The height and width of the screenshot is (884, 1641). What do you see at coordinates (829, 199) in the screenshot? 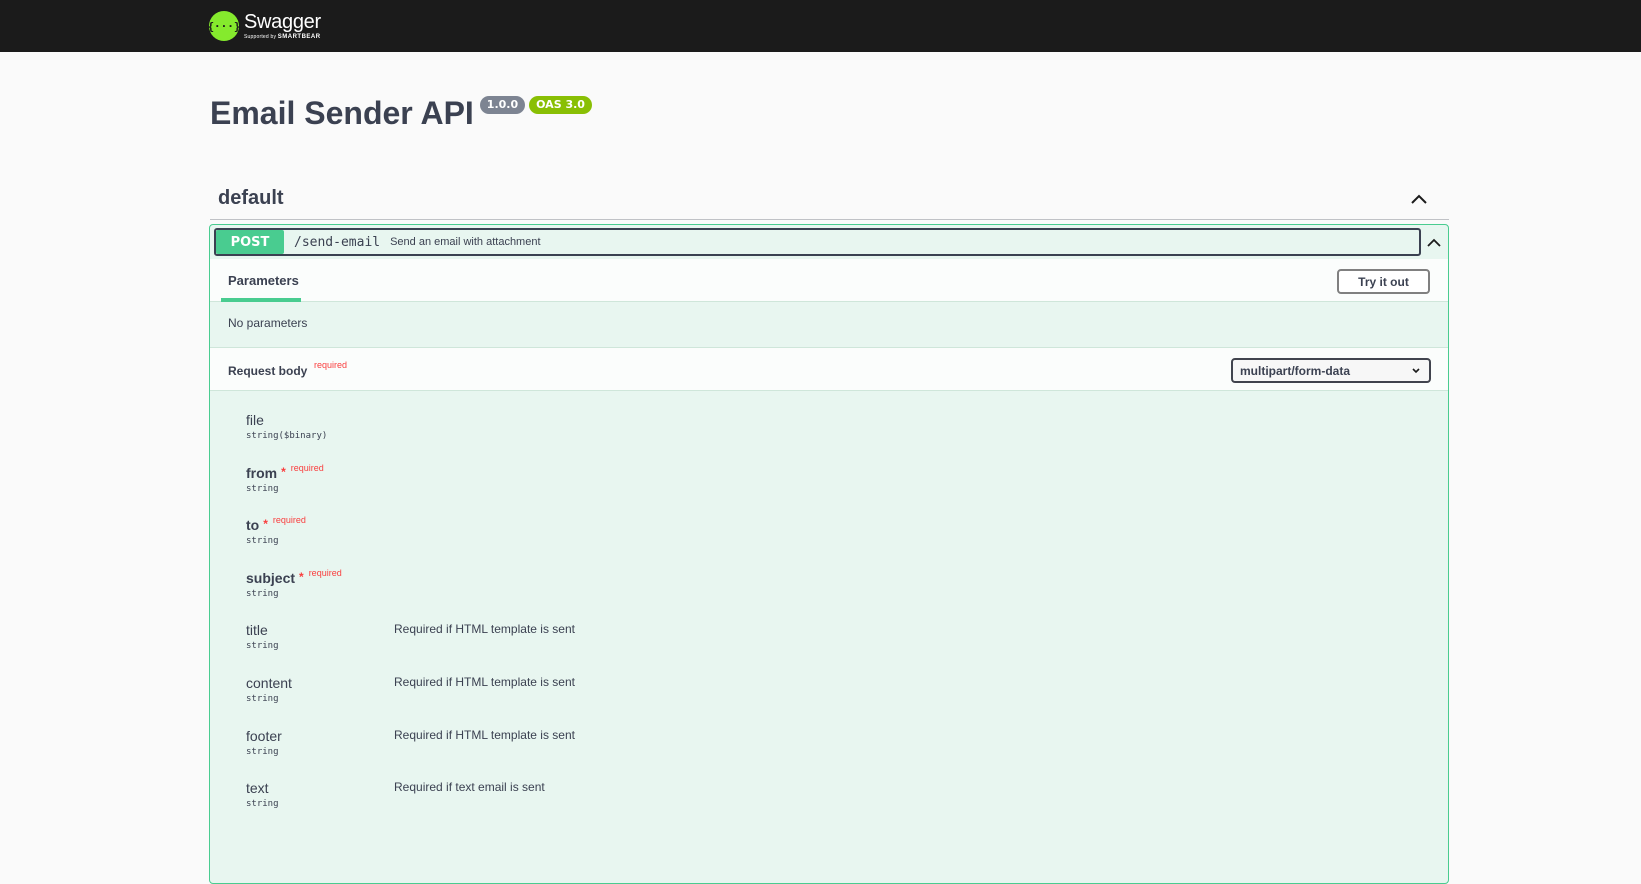
I see `tag-section-header: default` at bounding box center [829, 199].